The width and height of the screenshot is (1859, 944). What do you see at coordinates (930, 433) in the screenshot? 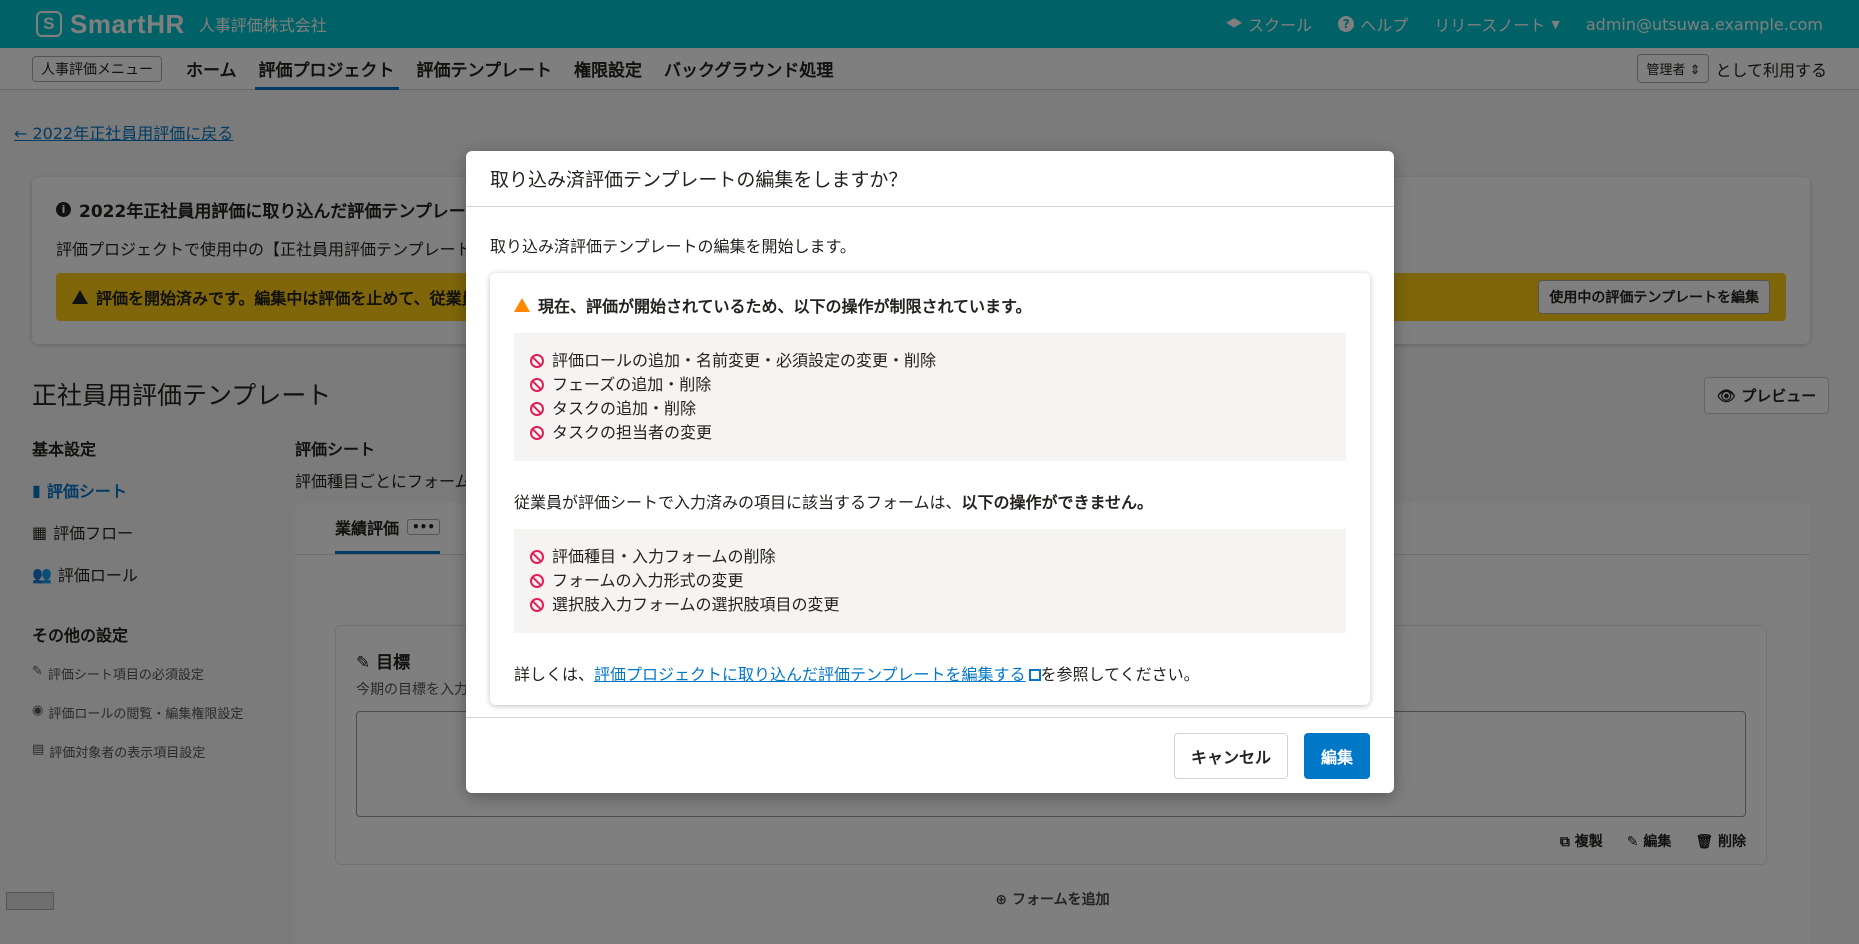
I see `list-item: タスクの担当者の変更` at bounding box center [930, 433].